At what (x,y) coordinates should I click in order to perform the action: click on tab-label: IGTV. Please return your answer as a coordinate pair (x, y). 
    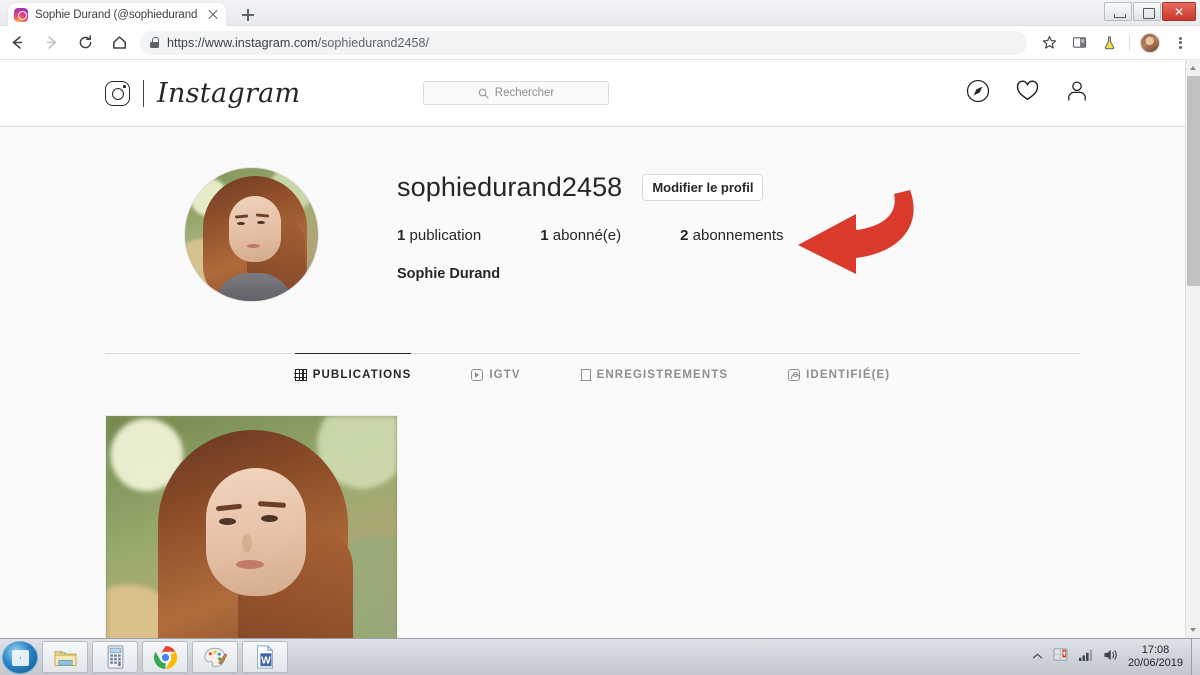
    Looking at the image, I should click on (505, 374).